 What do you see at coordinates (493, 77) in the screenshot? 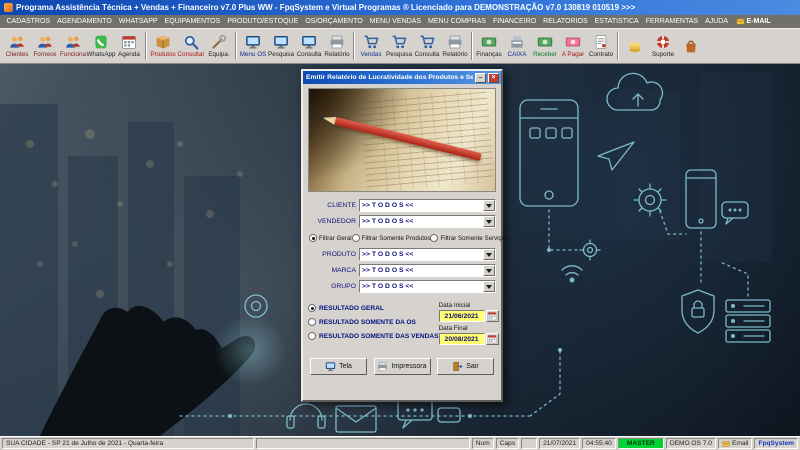
I see `close-icon: ×` at bounding box center [493, 77].